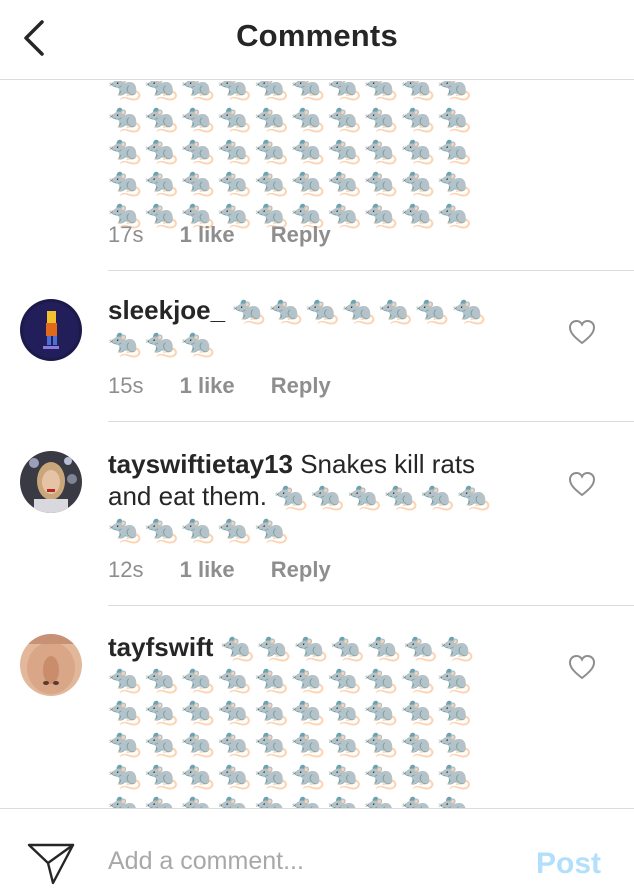  What do you see at coordinates (126, 569) in the screenshot?
I see `comment-time: 12s` at bounding box center [126, 569].